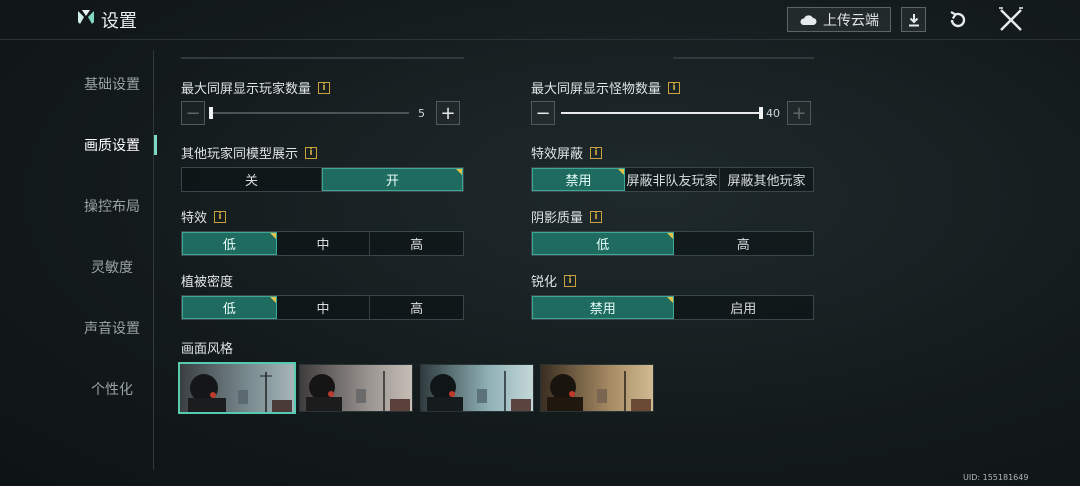 The image size is (1080, 486). I want to click on same-model-option-on: 开, so click(392, 179).